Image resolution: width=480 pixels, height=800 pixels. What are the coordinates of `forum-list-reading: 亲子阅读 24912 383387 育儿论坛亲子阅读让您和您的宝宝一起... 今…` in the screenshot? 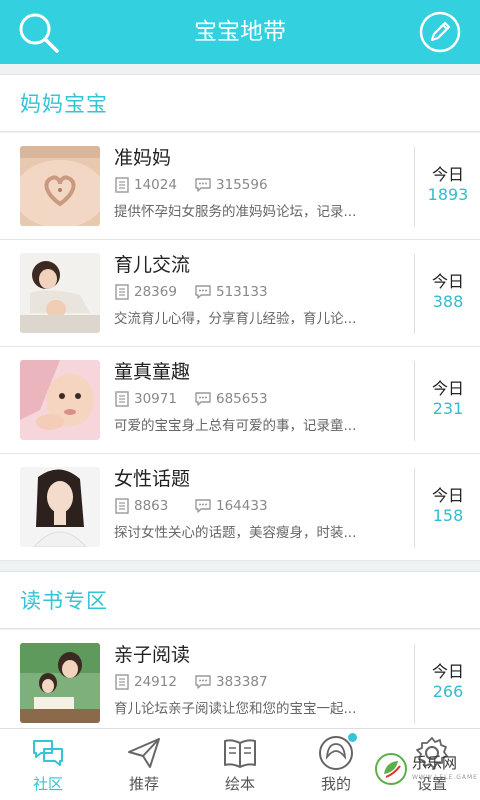 It's located at (240, 683).